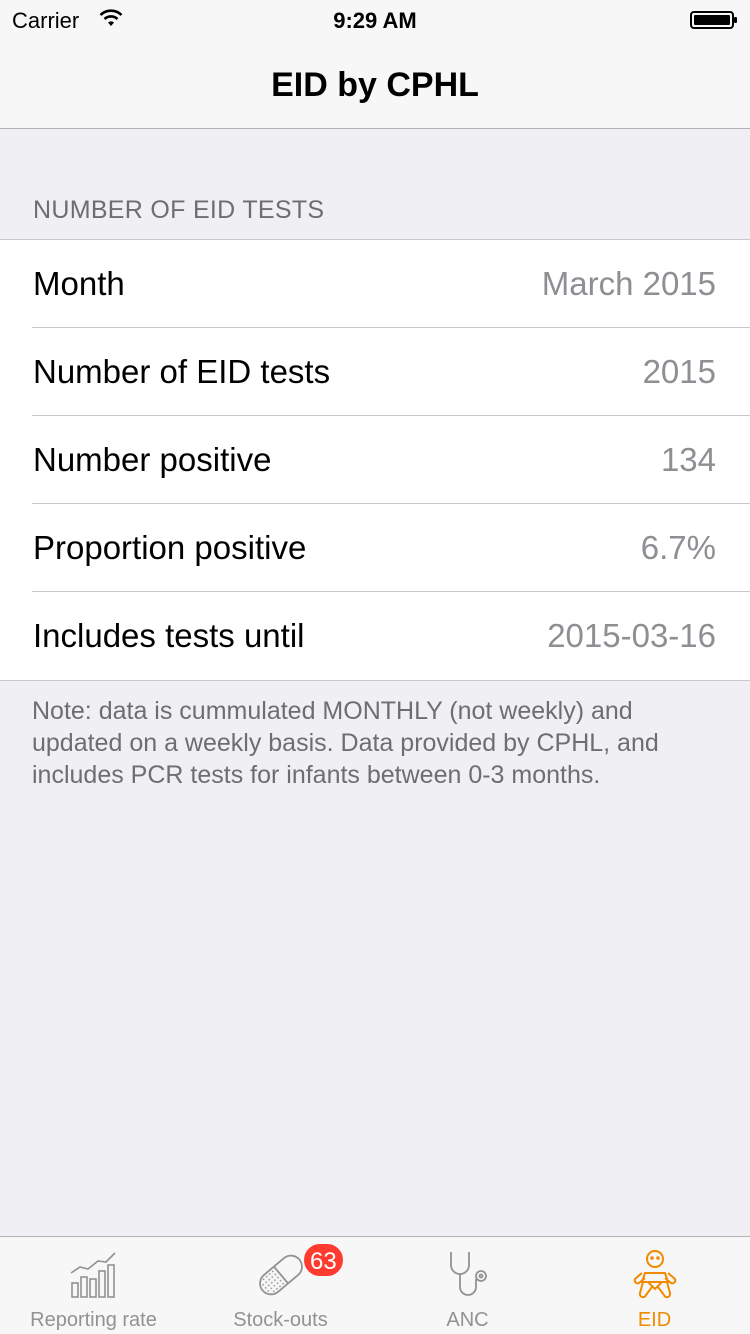  I want to click on table-row-number-positive: Number positive 134, so click(375, 460).